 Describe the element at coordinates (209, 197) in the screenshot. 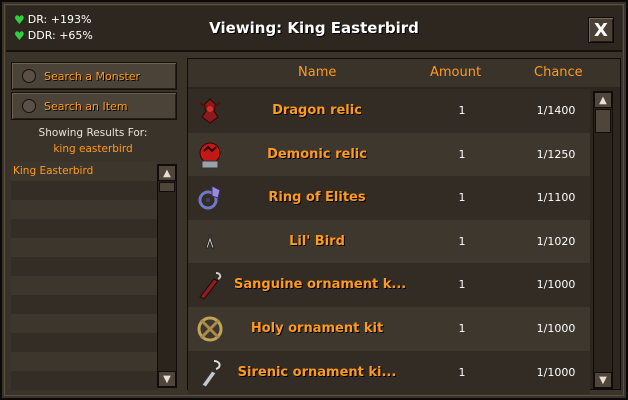

I see `ring-icon` at that location.